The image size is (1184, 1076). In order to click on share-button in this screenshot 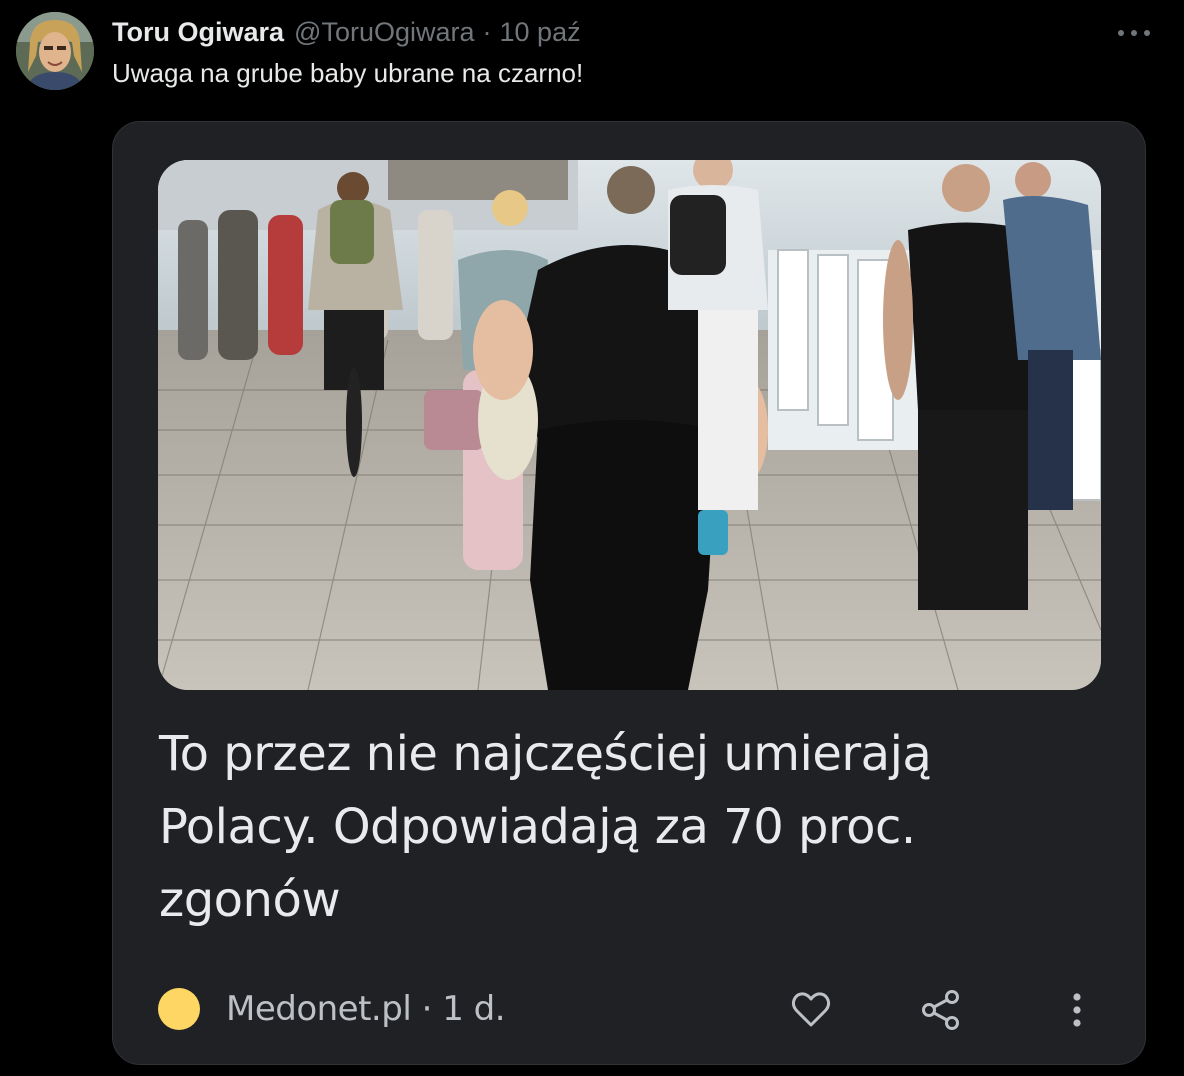, I will do `click(941, 1010)`.